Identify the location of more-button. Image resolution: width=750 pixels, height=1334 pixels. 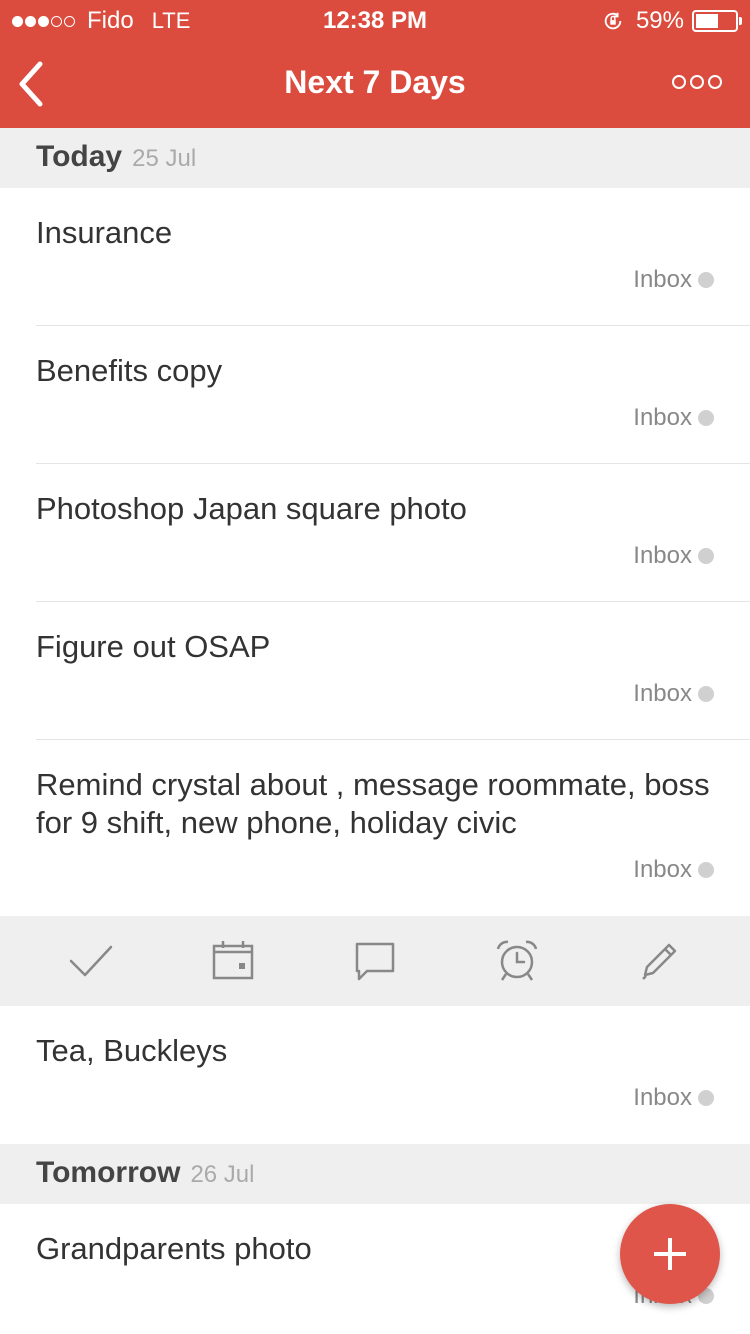
(697, 82).